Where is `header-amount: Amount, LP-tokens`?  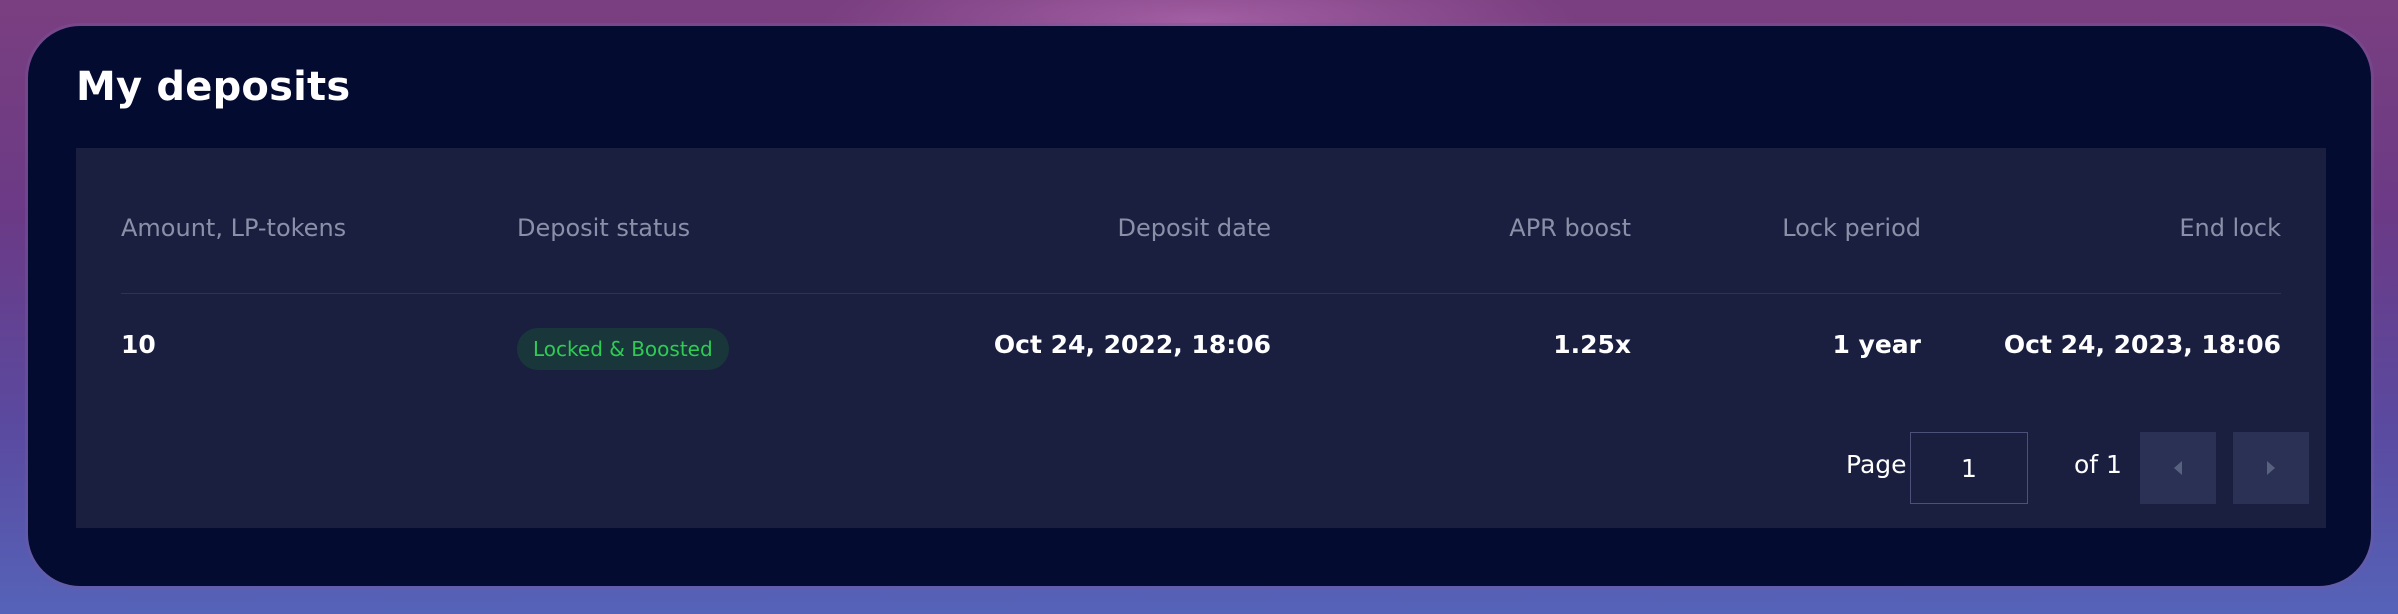
header-amount: Amount, LP-tokens is located at coordinates (234, 228).